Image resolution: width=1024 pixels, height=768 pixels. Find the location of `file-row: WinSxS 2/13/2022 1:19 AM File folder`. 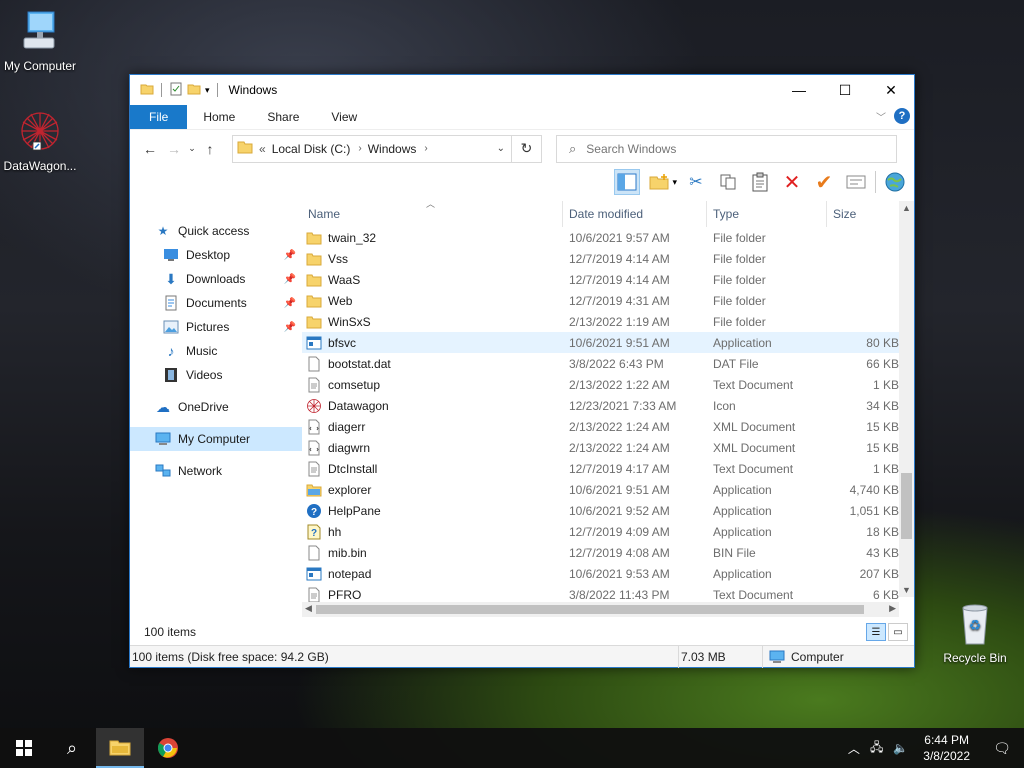

file-row: WinSxS 2/13/2022 1:19 AM File folder is located at coordinates (600, 321).